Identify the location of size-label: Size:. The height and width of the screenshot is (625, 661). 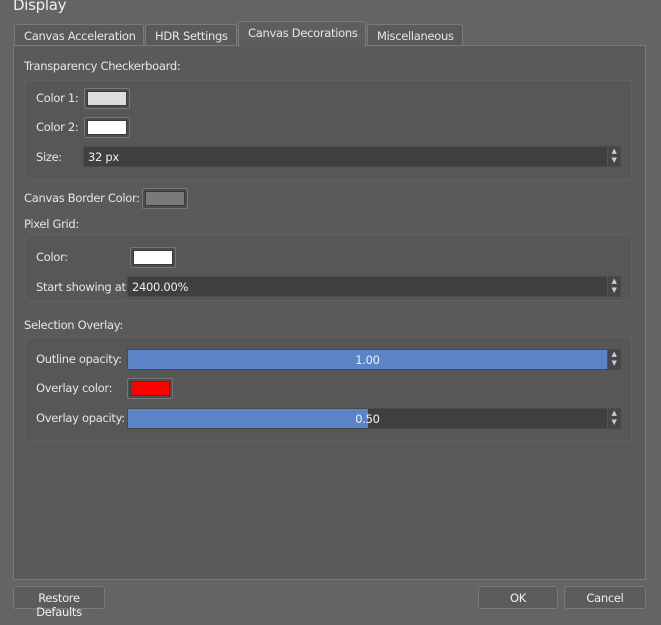
(49, 157).